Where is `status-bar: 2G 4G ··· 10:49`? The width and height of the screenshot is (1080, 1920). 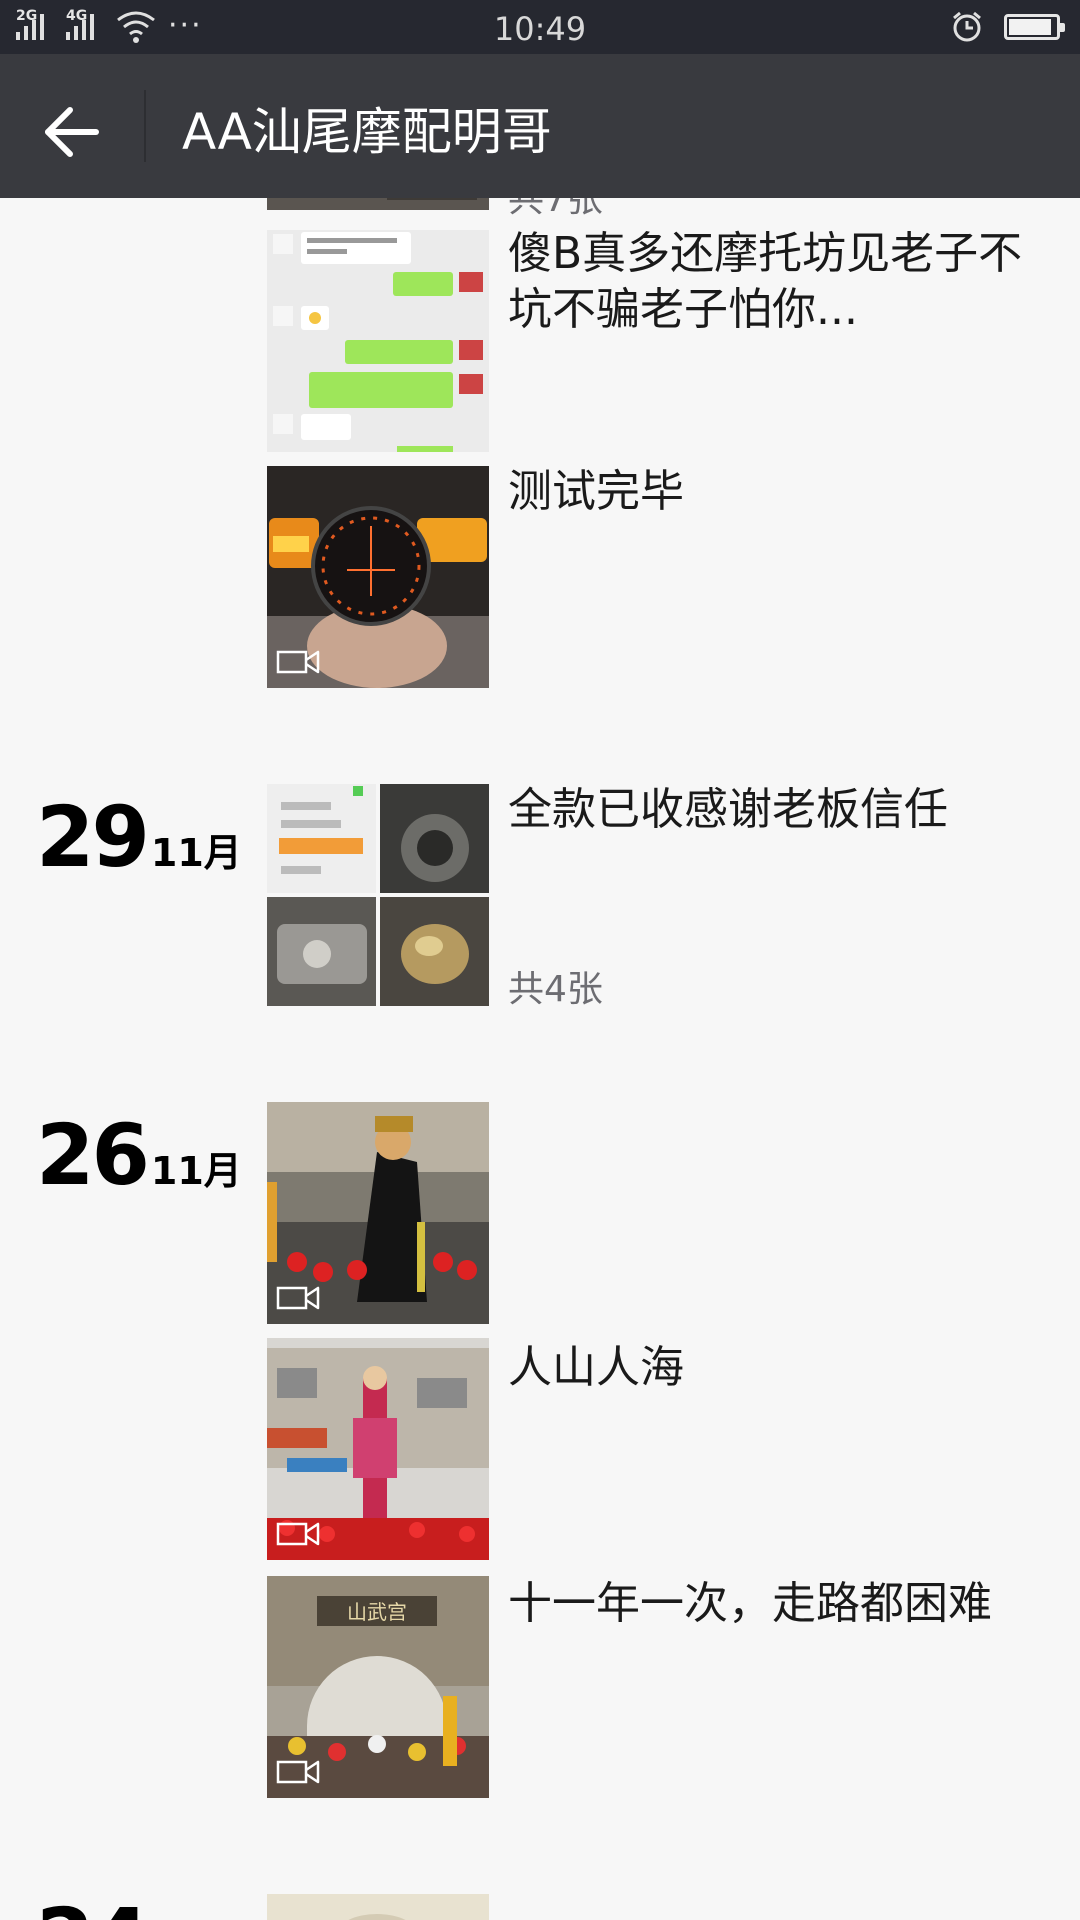 status-bar: 2G 4G ··· 10:49 is located at coordinates (540, 27).